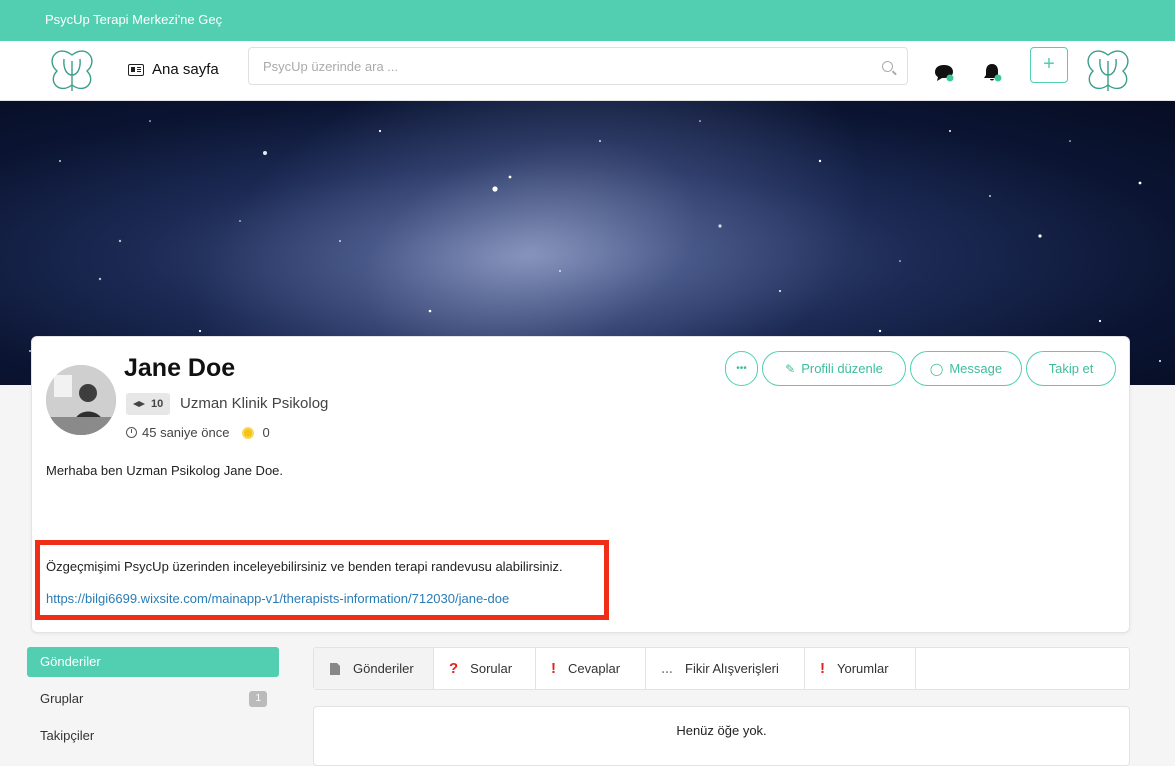 Image resolution: width=1175 pixels, height=766 pixels. What do you see at coordinates (165, 470) in the screenshot?
I see `bio-intro: Merhaba ben Uzman Psikolog Jane Doe.` at bounding box center [165, 470].